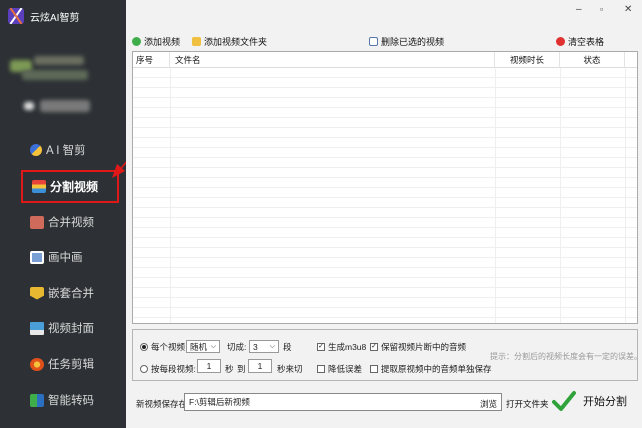 The image size is (642, 428). What do you see at coordinates (332, 60) in the screenshot?
I see `col-header-filename: 文件名` at bounding box center [332, 60].